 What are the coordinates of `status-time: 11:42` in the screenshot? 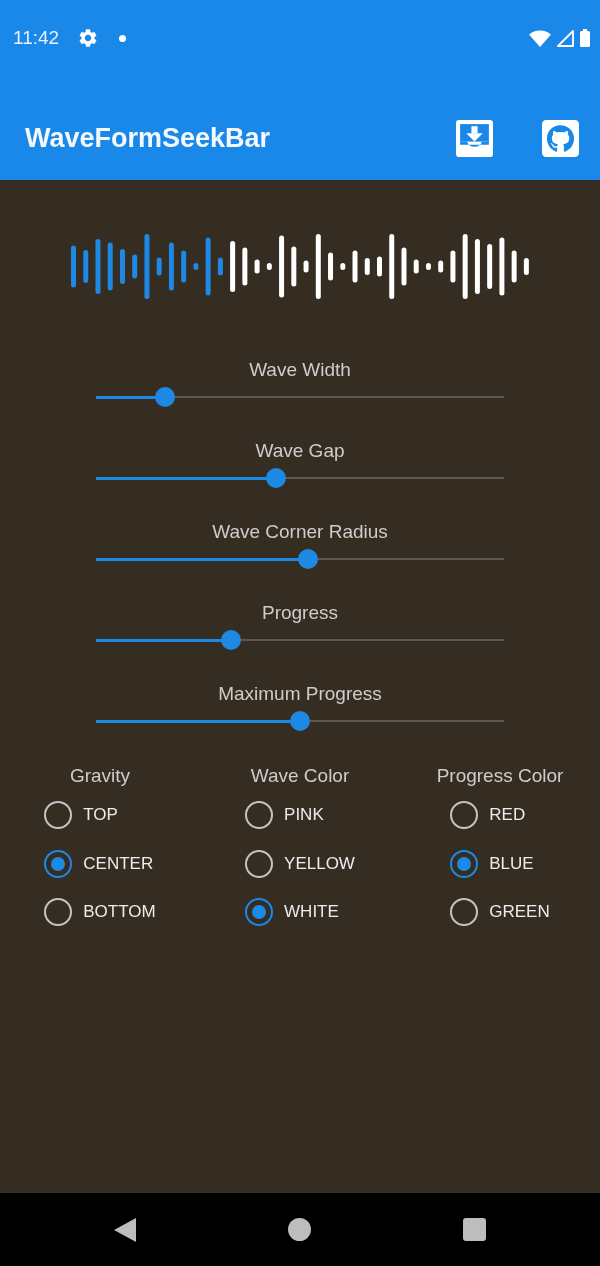 It's located at (36, 37).